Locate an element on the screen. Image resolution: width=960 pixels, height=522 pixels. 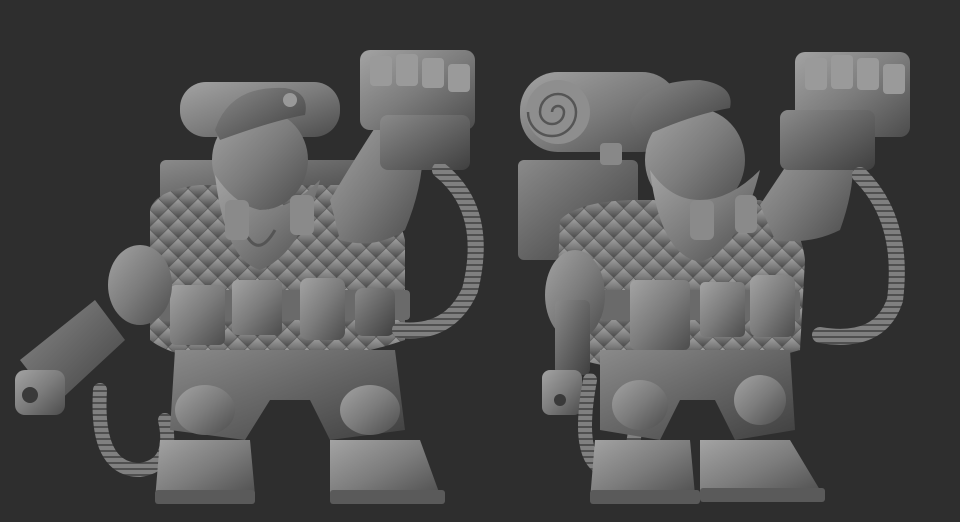
bell-canister is located at coordinates (375, 312).